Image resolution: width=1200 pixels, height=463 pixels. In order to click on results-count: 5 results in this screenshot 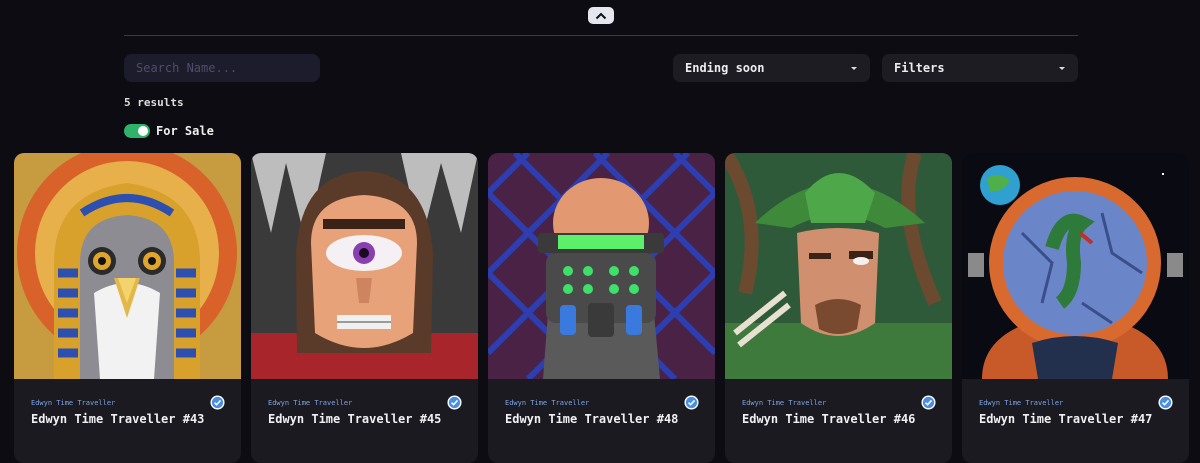, I will do `click(154, 102)`.